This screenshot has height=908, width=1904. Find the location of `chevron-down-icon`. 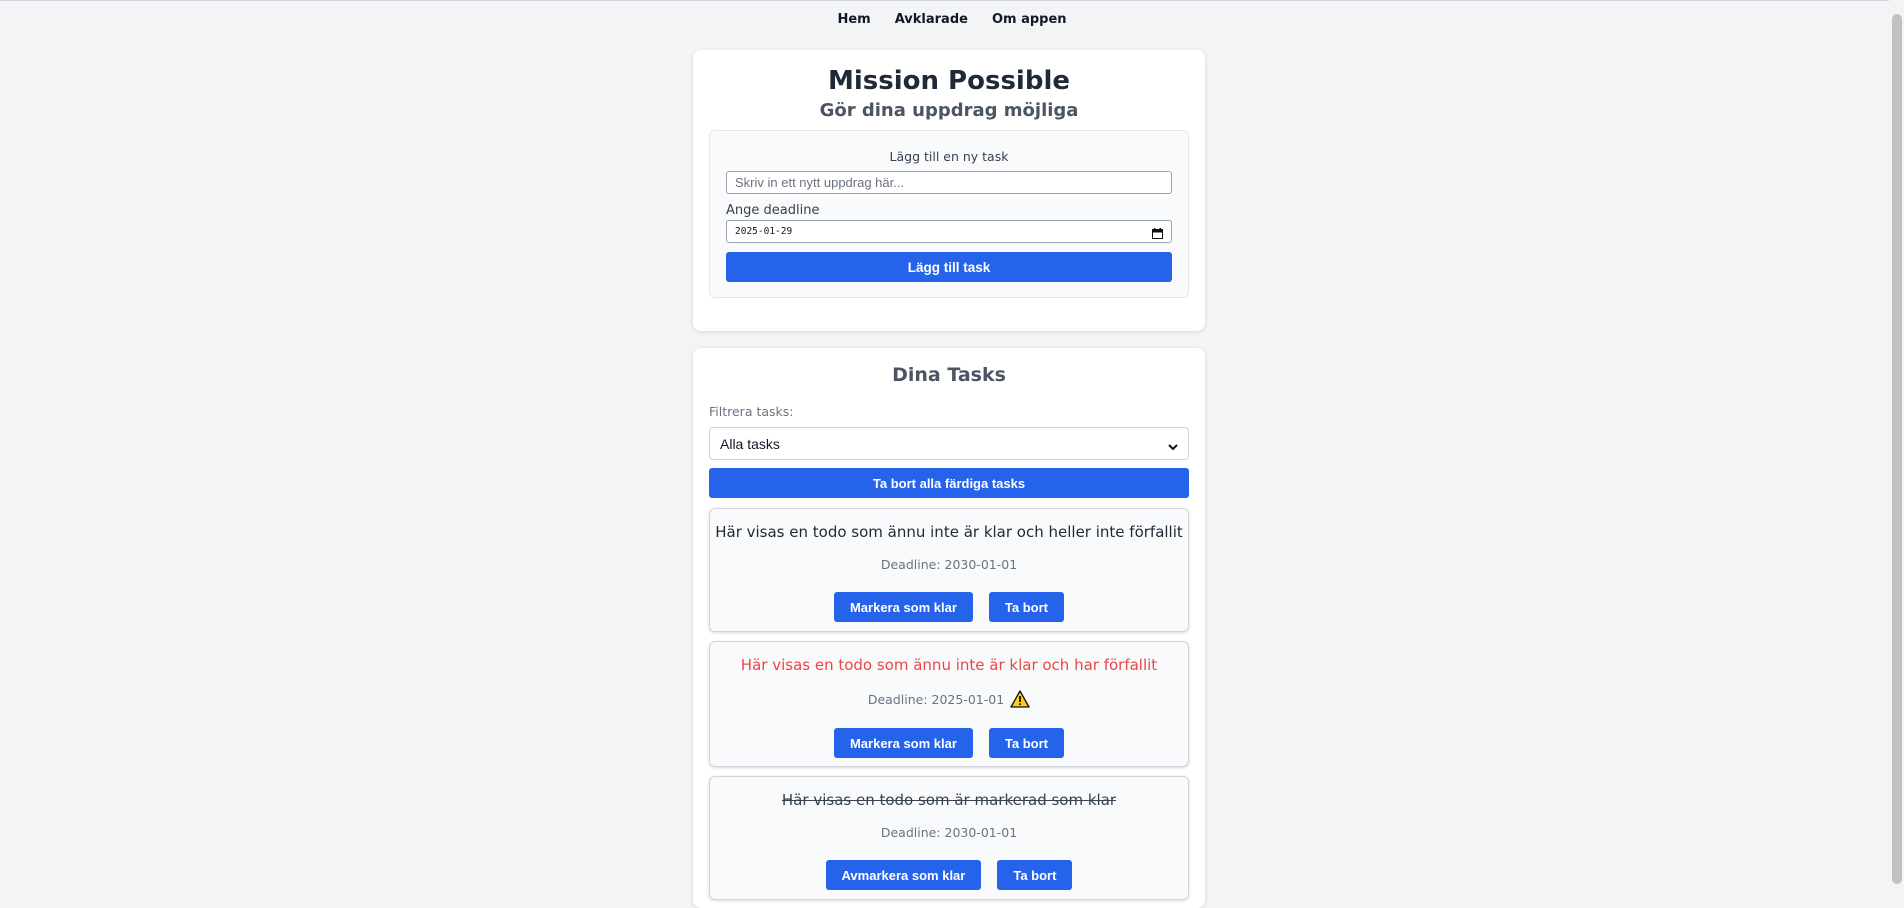

chevron-down-icon is located at coordinates (1173, 444).